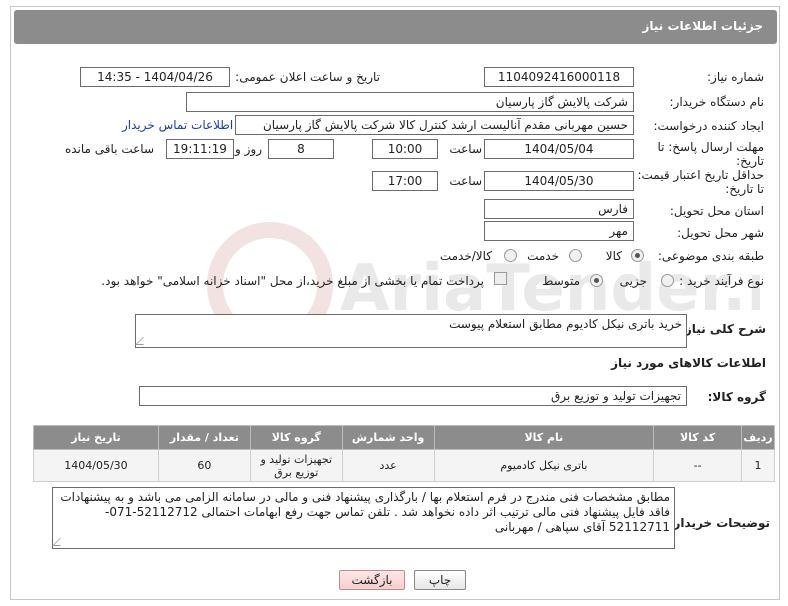  What do you see at coordinates (575, 255) in the screenshot?
I see `category-service-radio` at bounding box center [575, 255].